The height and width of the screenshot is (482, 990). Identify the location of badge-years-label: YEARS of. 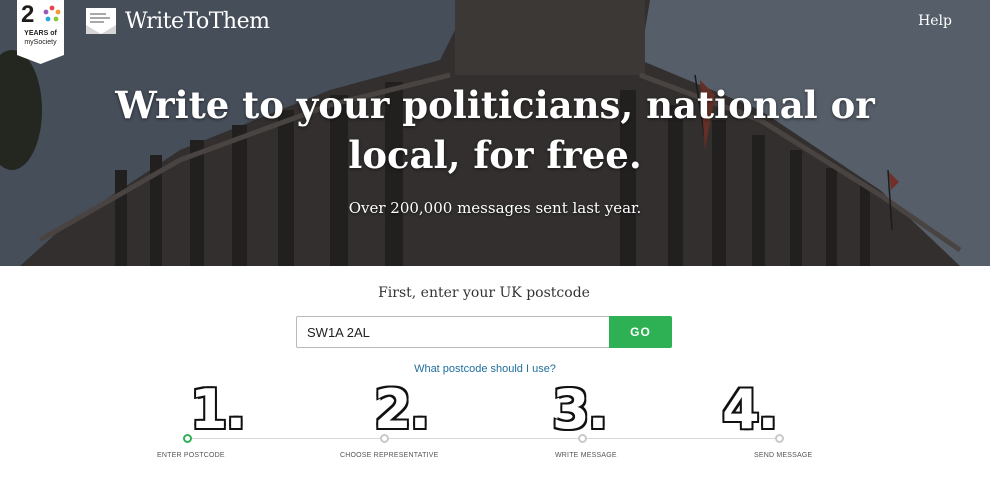
(40, 33).